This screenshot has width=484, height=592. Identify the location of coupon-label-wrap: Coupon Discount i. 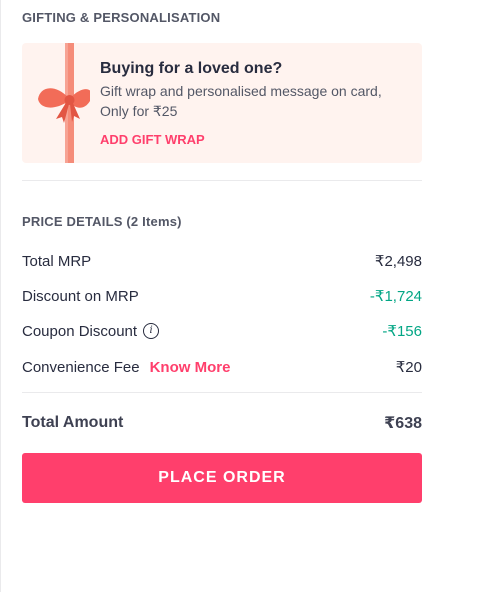
(91, 331).